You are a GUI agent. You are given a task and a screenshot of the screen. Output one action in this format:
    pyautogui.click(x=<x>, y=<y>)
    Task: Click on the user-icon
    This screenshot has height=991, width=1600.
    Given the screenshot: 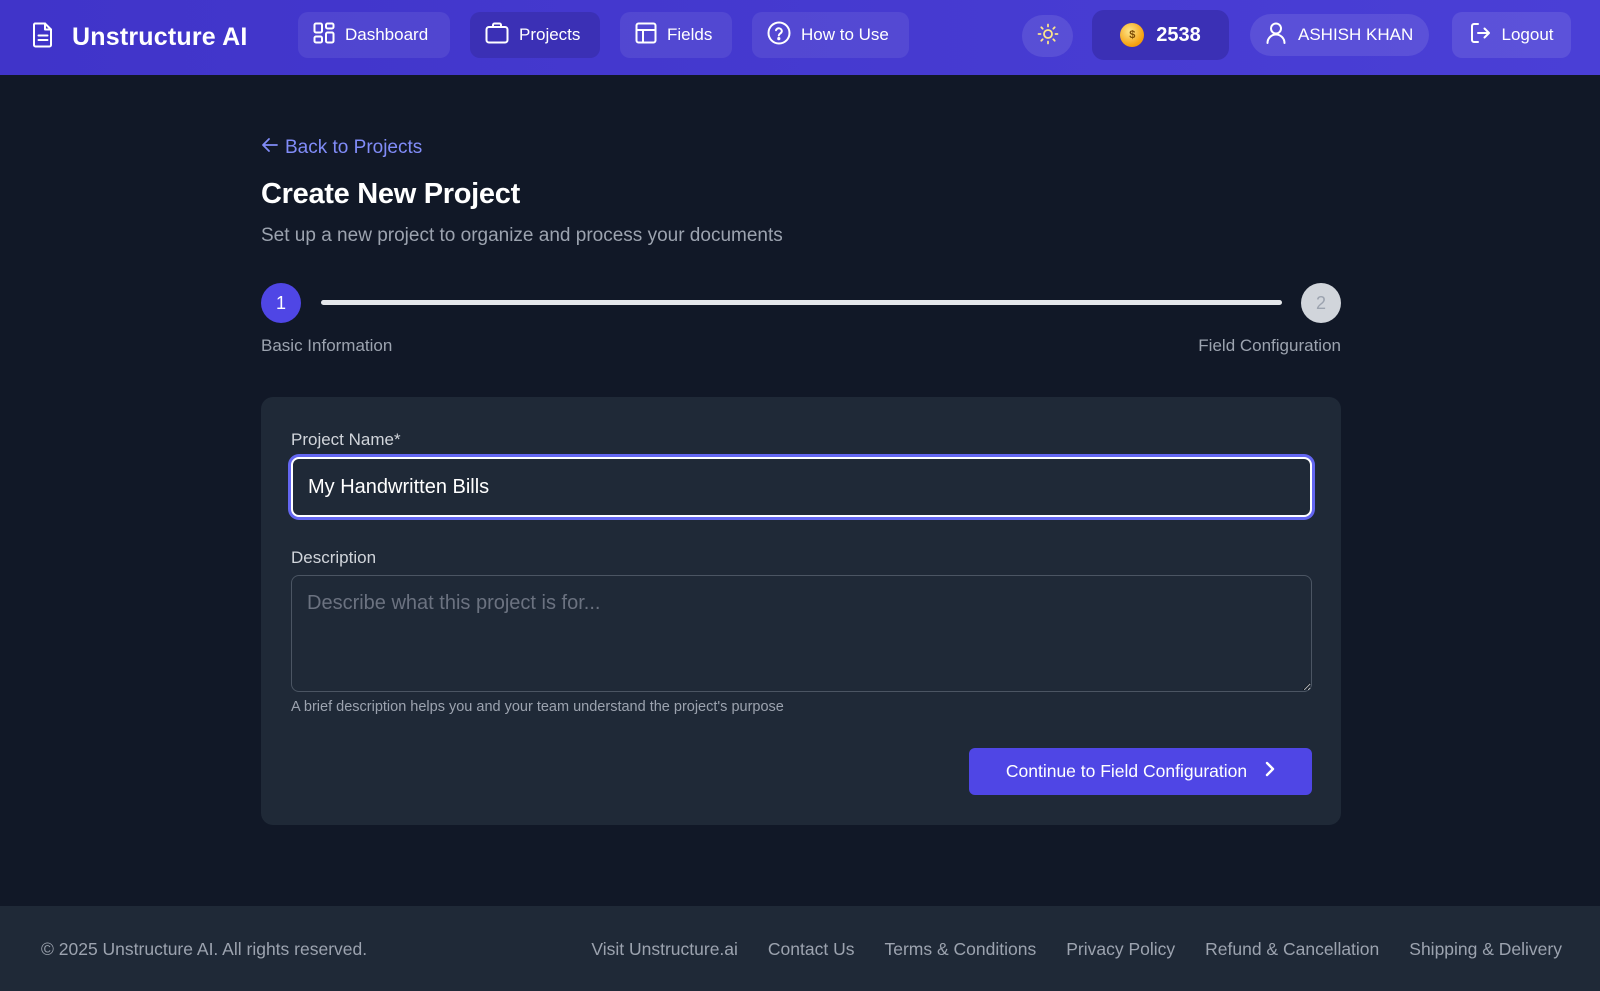 What is the action you would take?
    pyautogui.click(x=1276, y=35)
    